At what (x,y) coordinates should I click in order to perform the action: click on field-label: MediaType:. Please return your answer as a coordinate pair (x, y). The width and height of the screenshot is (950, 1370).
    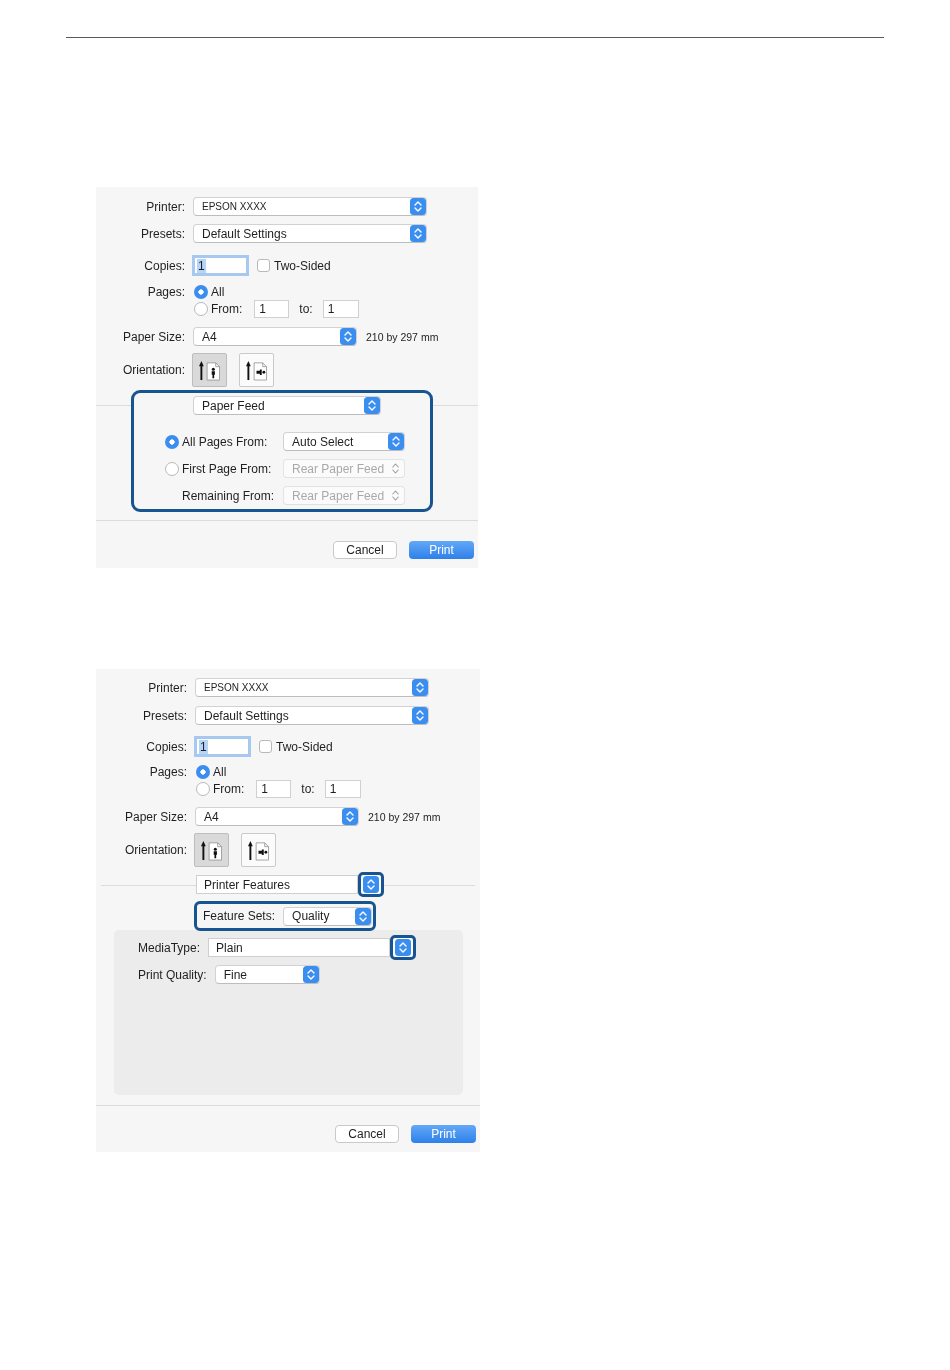
    Looking at the image, I should click on (169, 947).